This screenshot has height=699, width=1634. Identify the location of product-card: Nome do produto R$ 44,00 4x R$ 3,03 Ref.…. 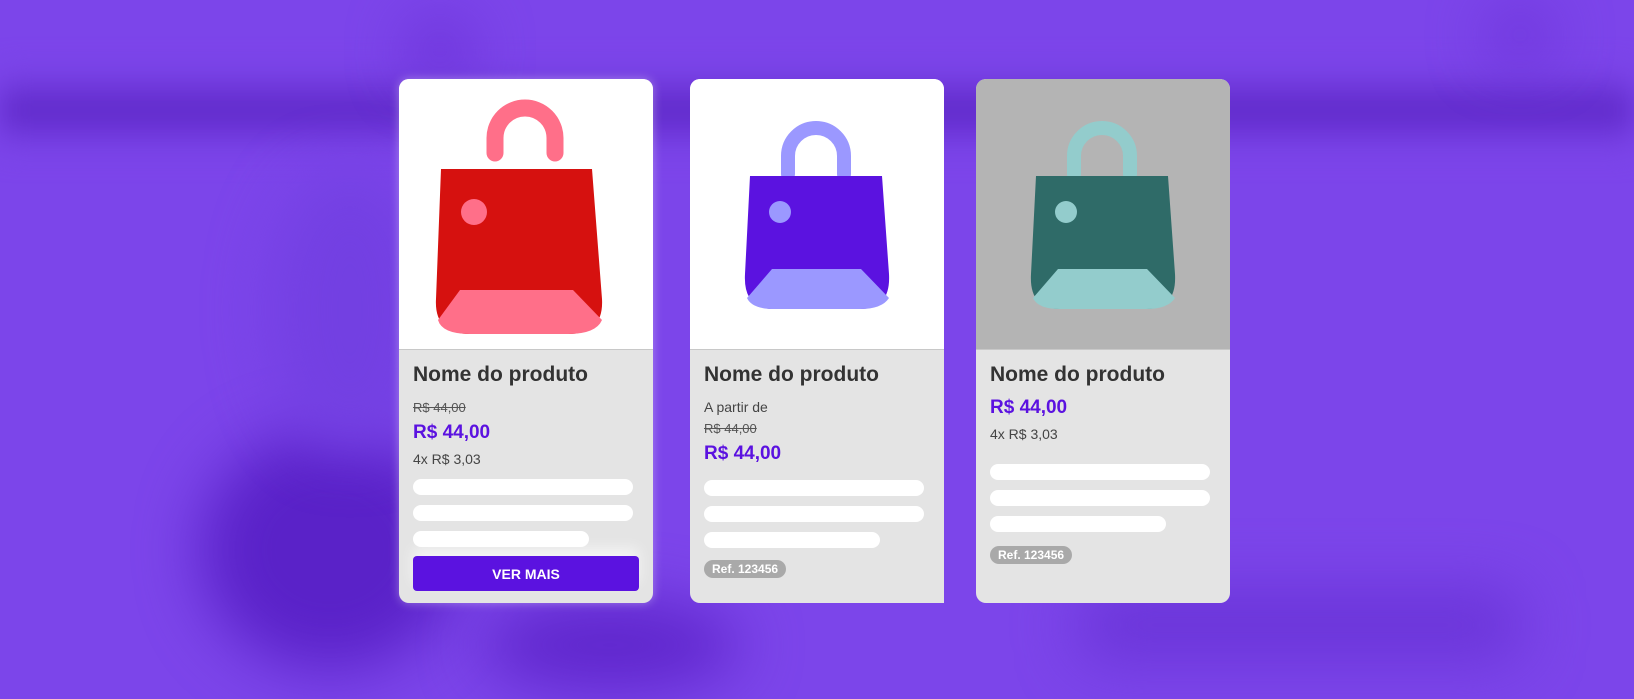
(1103, 341).